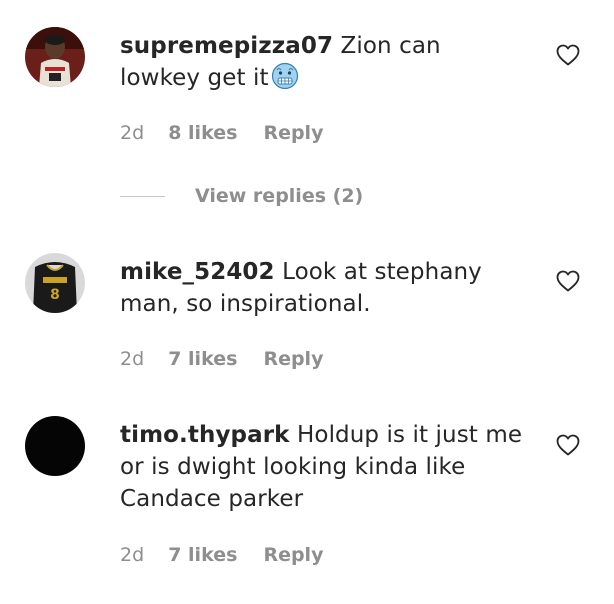 This screenshot has height=604, width=614. Describe the element at coordinates (55, 295) in the screenshot. I see `svg-text: 8` at that location.